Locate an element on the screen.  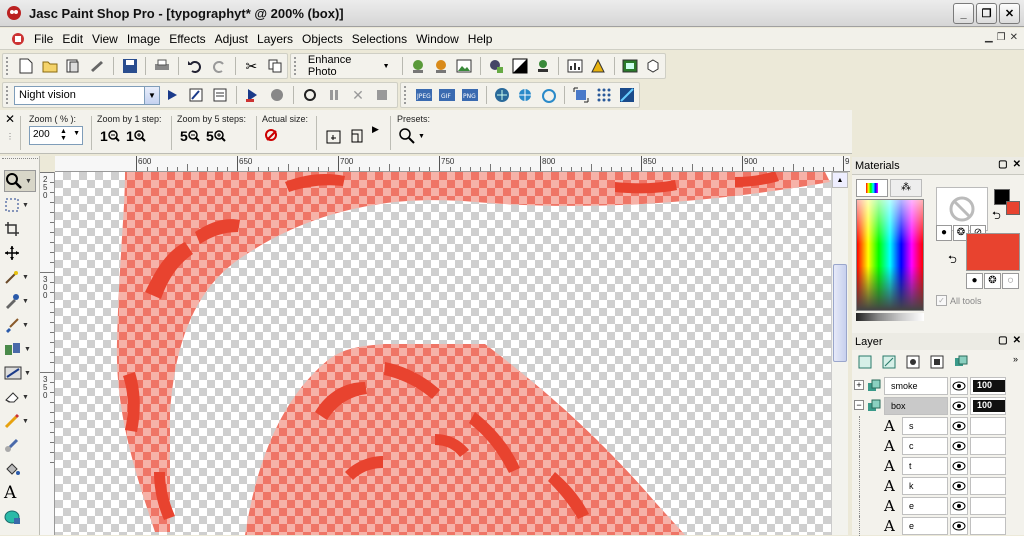
menu-view: View is located at coordinates (107, 39).